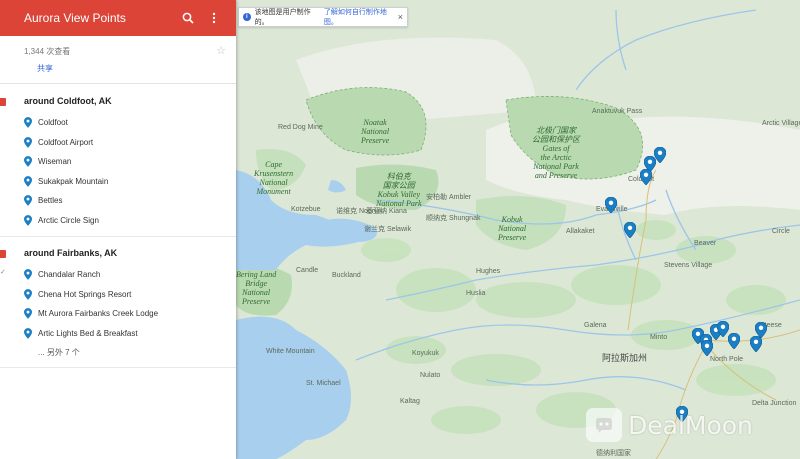 This screenshot has width=800, height=459. Describe the element at coordinates (130, 221) in the screenshot. I see `list-item: Arctic Circle Sign` at that location.